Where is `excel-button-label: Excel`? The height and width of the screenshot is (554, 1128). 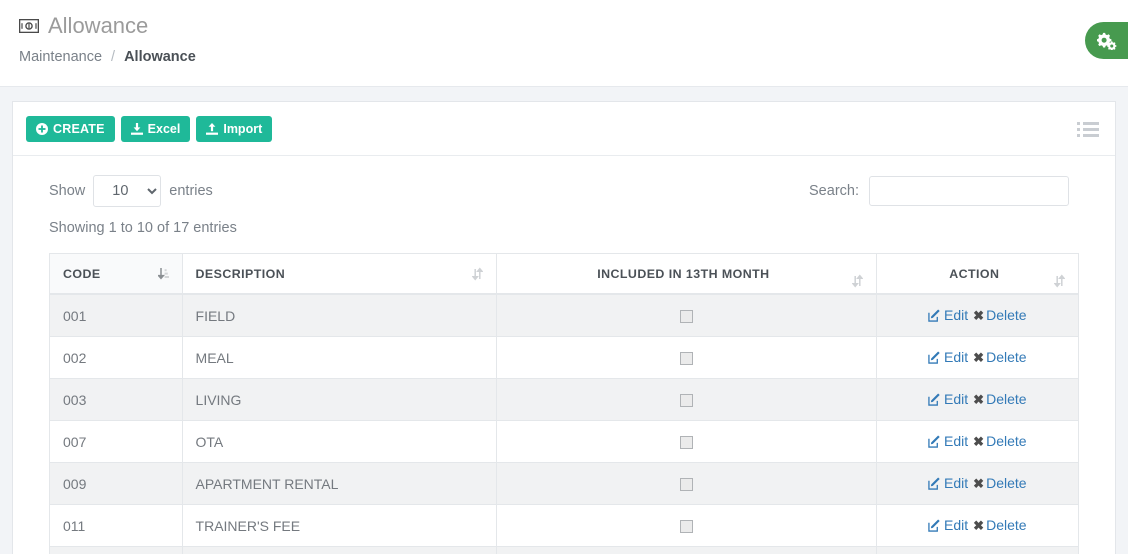
excel-button-label: Excel is located at coordinates (164, 129).